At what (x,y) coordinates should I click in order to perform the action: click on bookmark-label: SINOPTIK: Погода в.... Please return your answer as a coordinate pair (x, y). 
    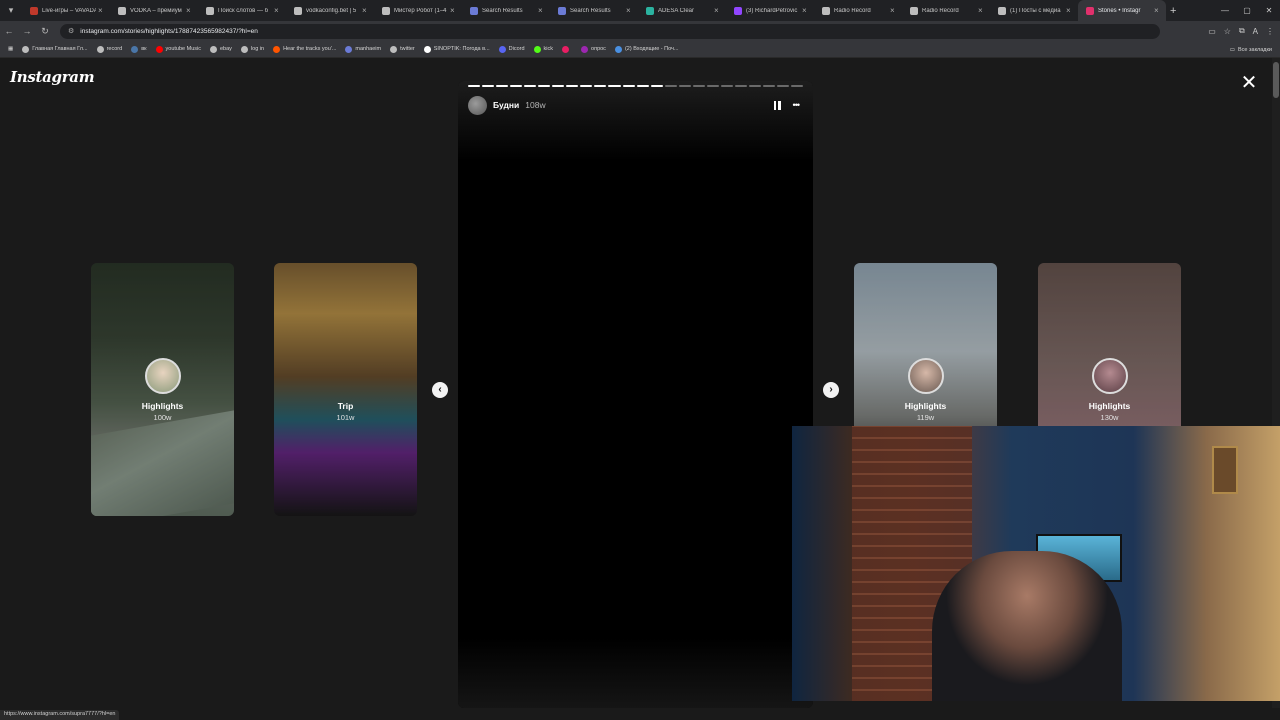
    Looking at the image, I should click on (461, 49).